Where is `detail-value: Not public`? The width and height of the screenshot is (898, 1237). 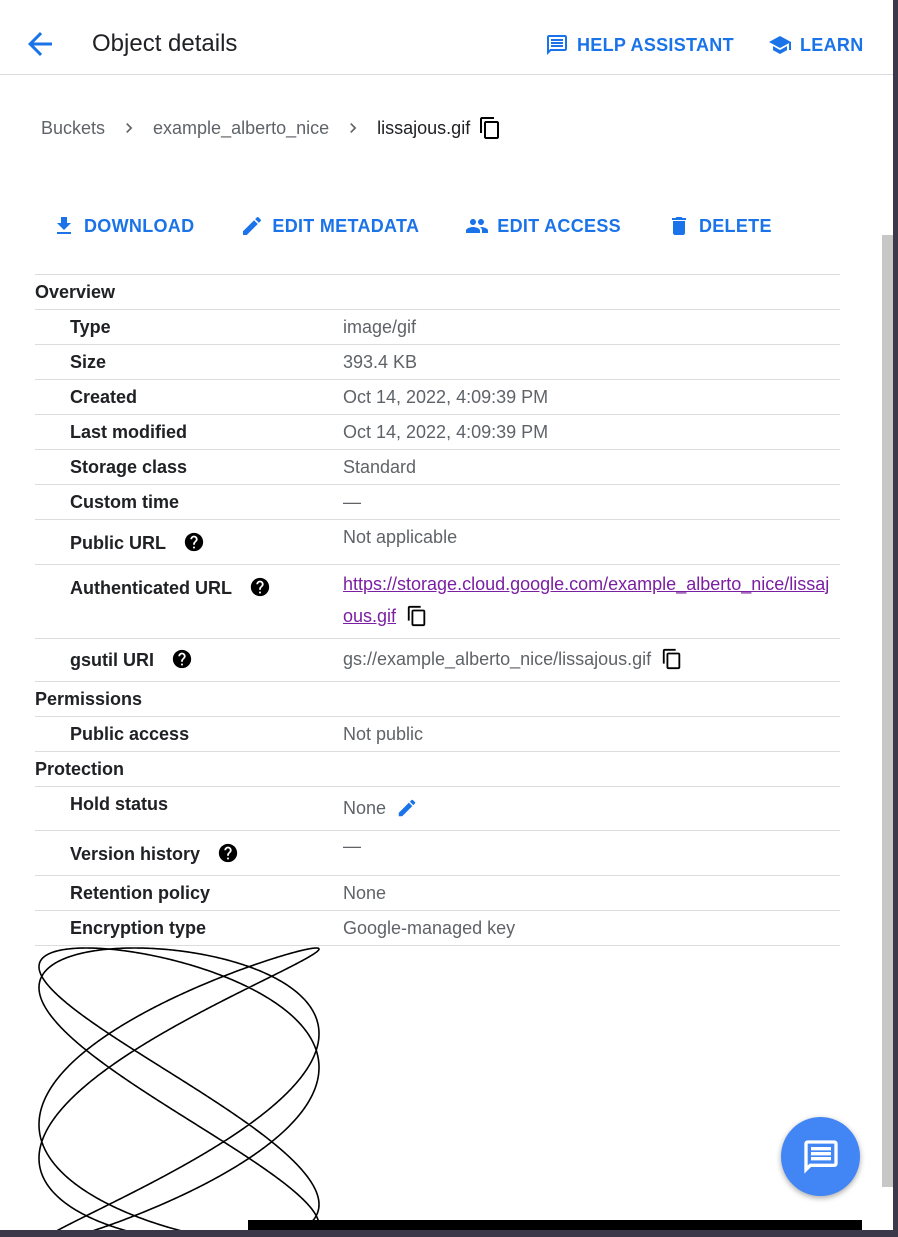 detail-value: Not public is located at coordinates (591, 734).